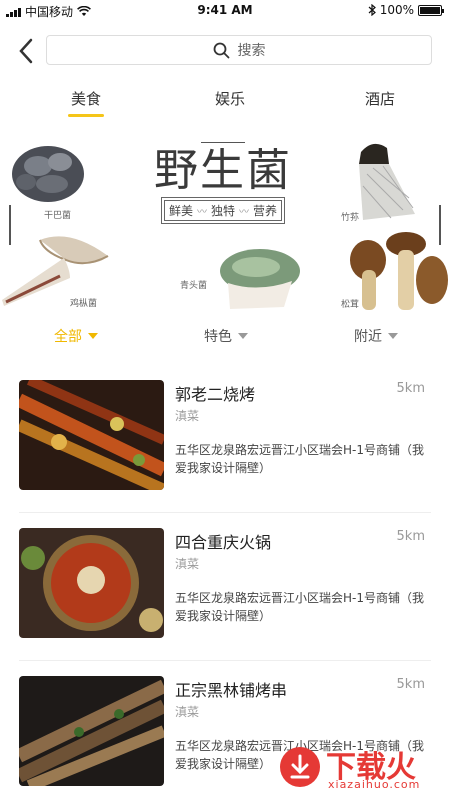 Image resolution: width=450 pixels, height=800 pixels. I want to click on filter-label: 全部, so click(68, 337).